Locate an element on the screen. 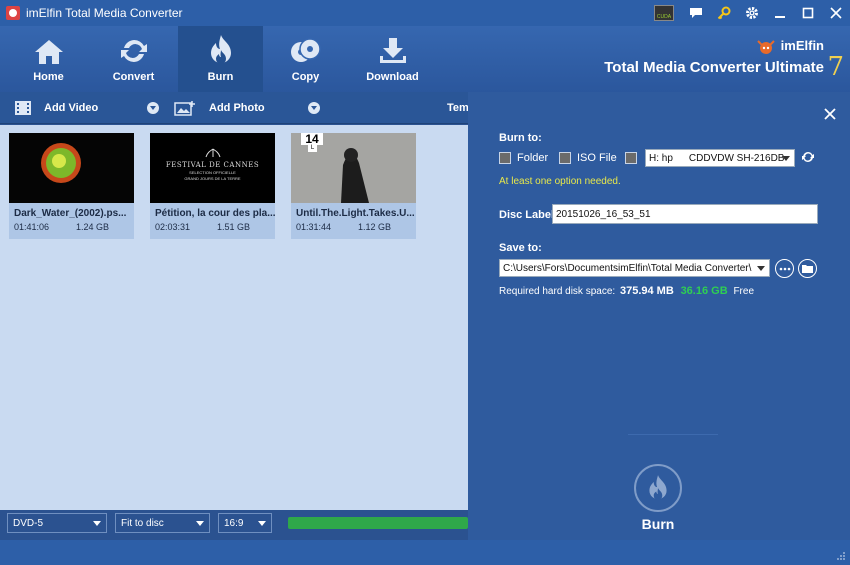 The height and width of the screenshot is (565, 850). fit-mode-value: Fit to disc is located at coordinates (142, 523).